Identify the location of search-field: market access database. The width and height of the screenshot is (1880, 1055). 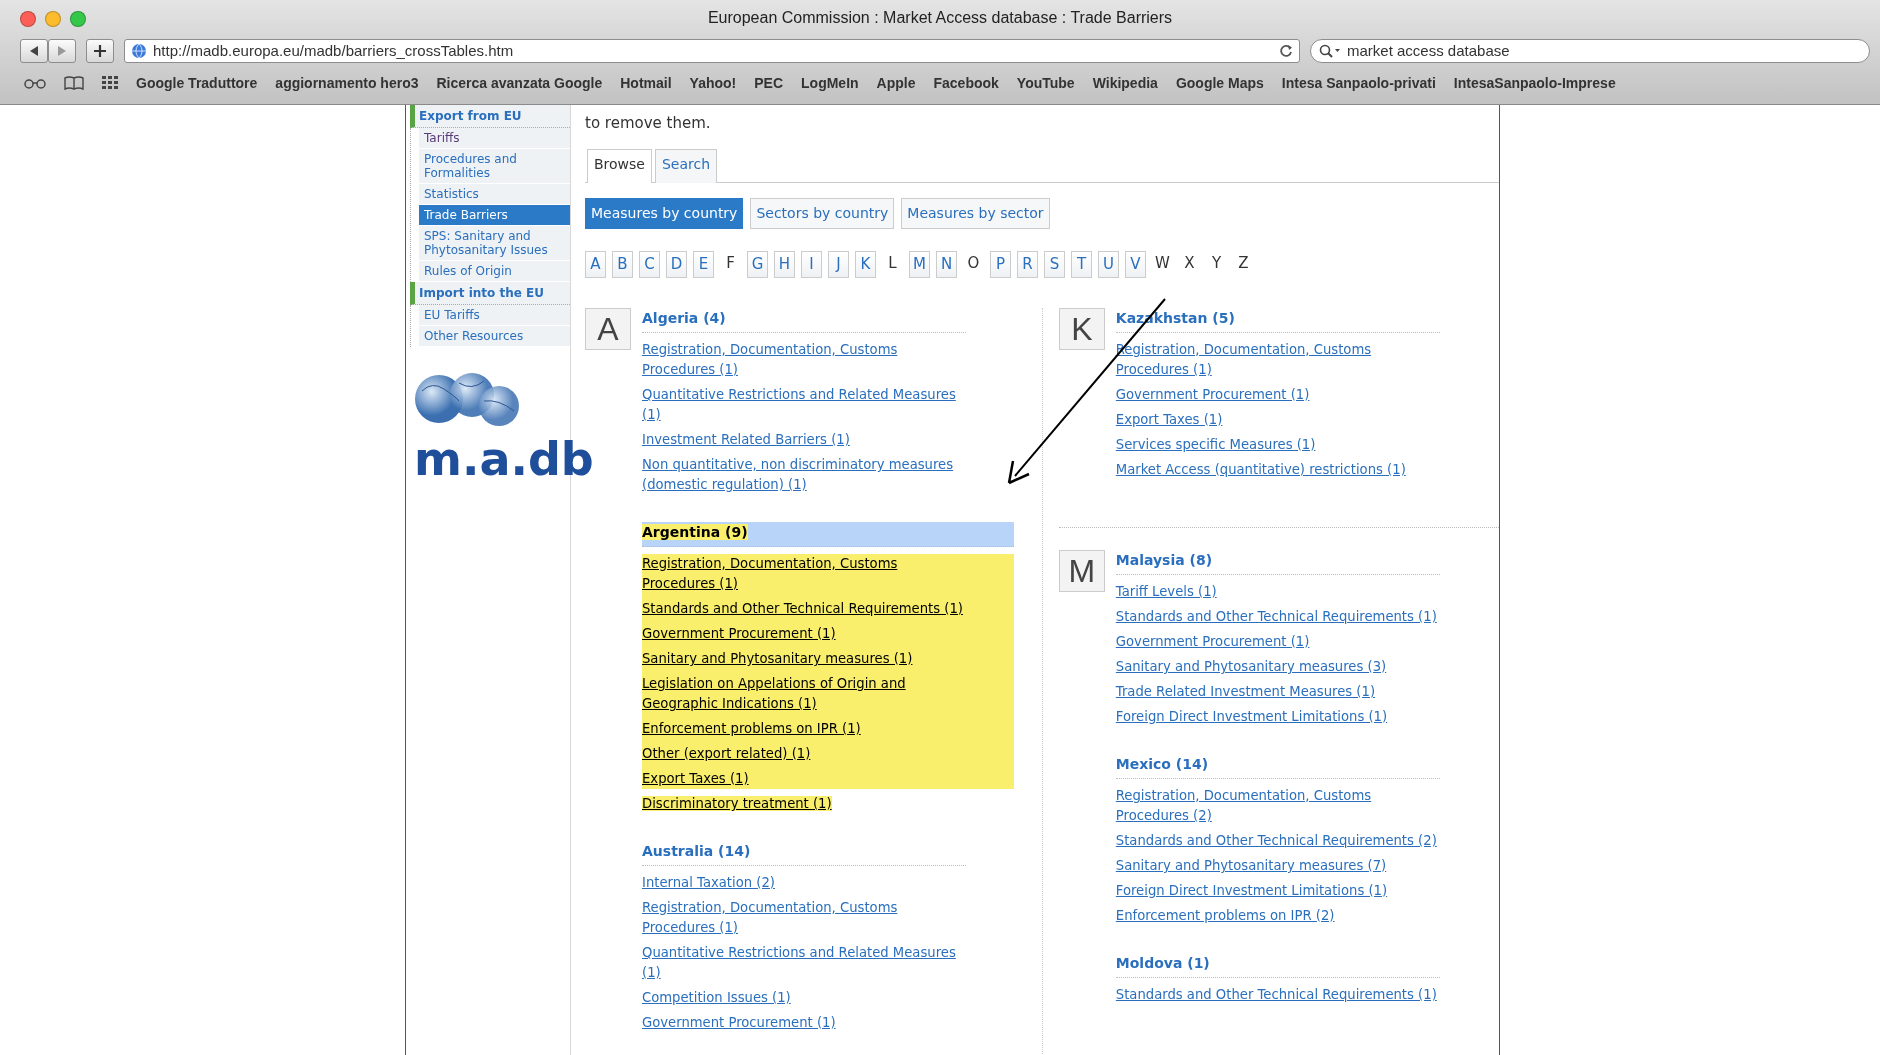
(1590, 51).